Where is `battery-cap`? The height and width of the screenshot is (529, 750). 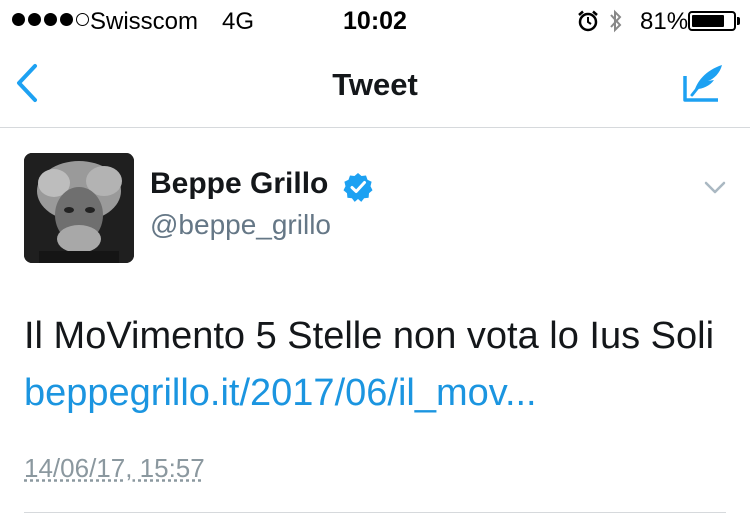
battery-cap is located at coordinates (738, 21).